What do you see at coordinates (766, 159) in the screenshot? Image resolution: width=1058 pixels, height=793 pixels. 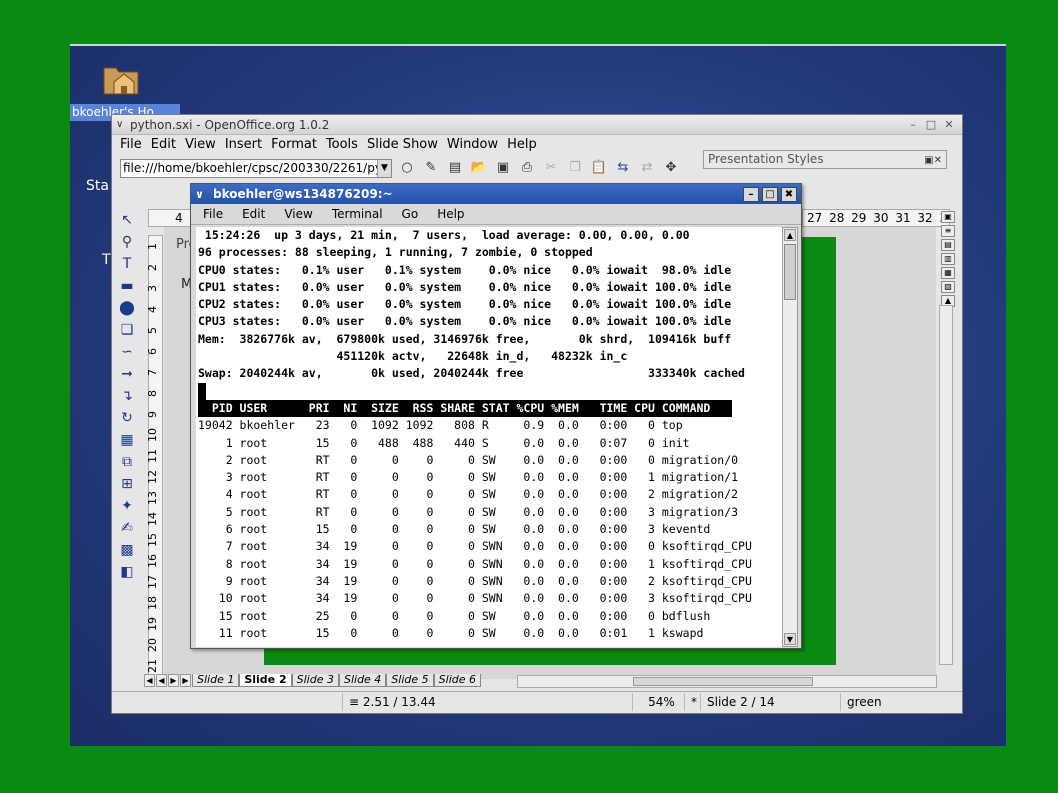 I see `styles-panel-title: Presentation Styles` at bounding box center [766, 159].